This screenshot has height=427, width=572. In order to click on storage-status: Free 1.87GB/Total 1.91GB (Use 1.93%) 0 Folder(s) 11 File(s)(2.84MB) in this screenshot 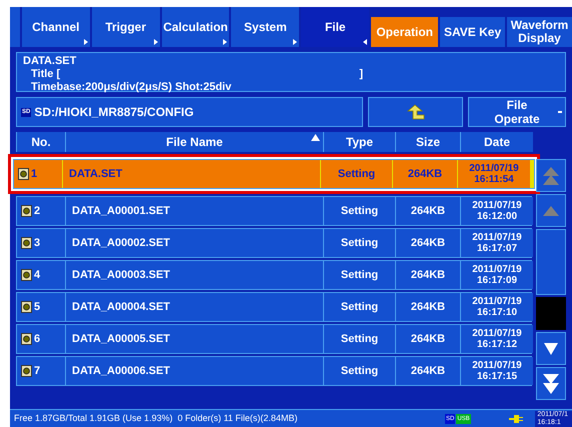, I will do `click(155, 418)`.